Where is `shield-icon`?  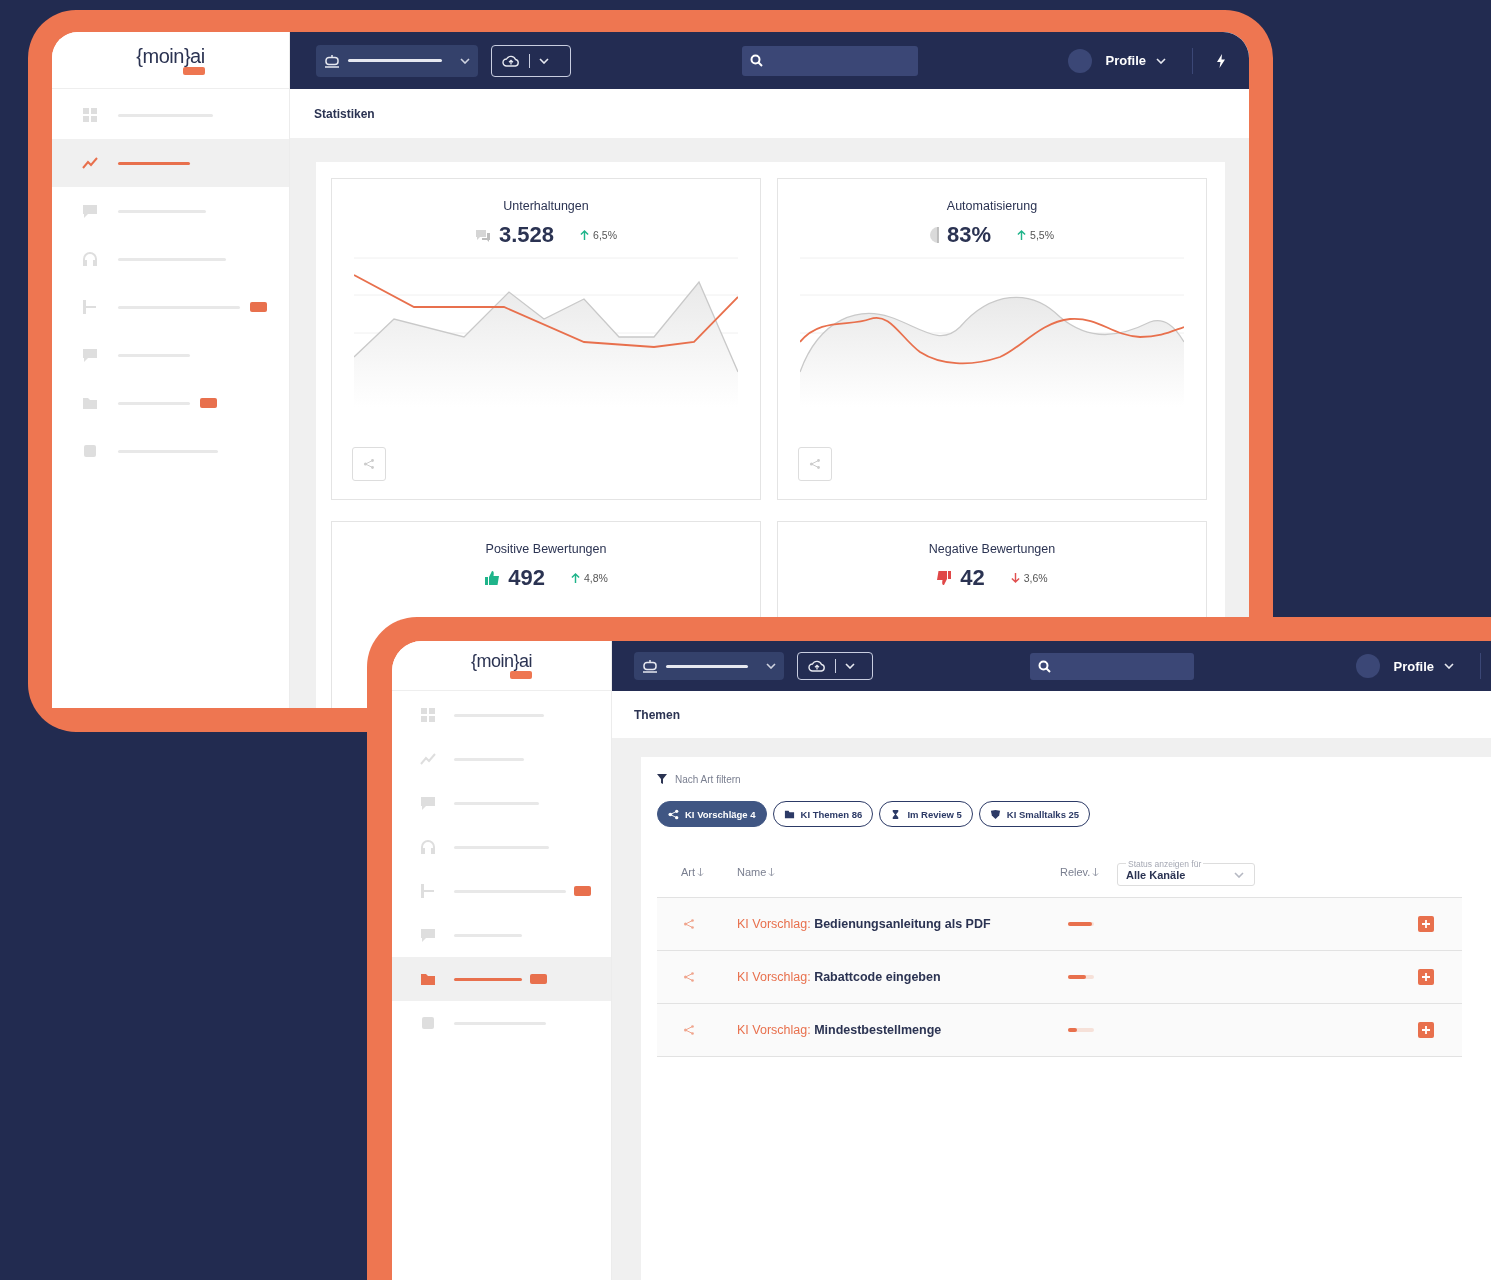 shield-icon is located at coordinates (995, 814).